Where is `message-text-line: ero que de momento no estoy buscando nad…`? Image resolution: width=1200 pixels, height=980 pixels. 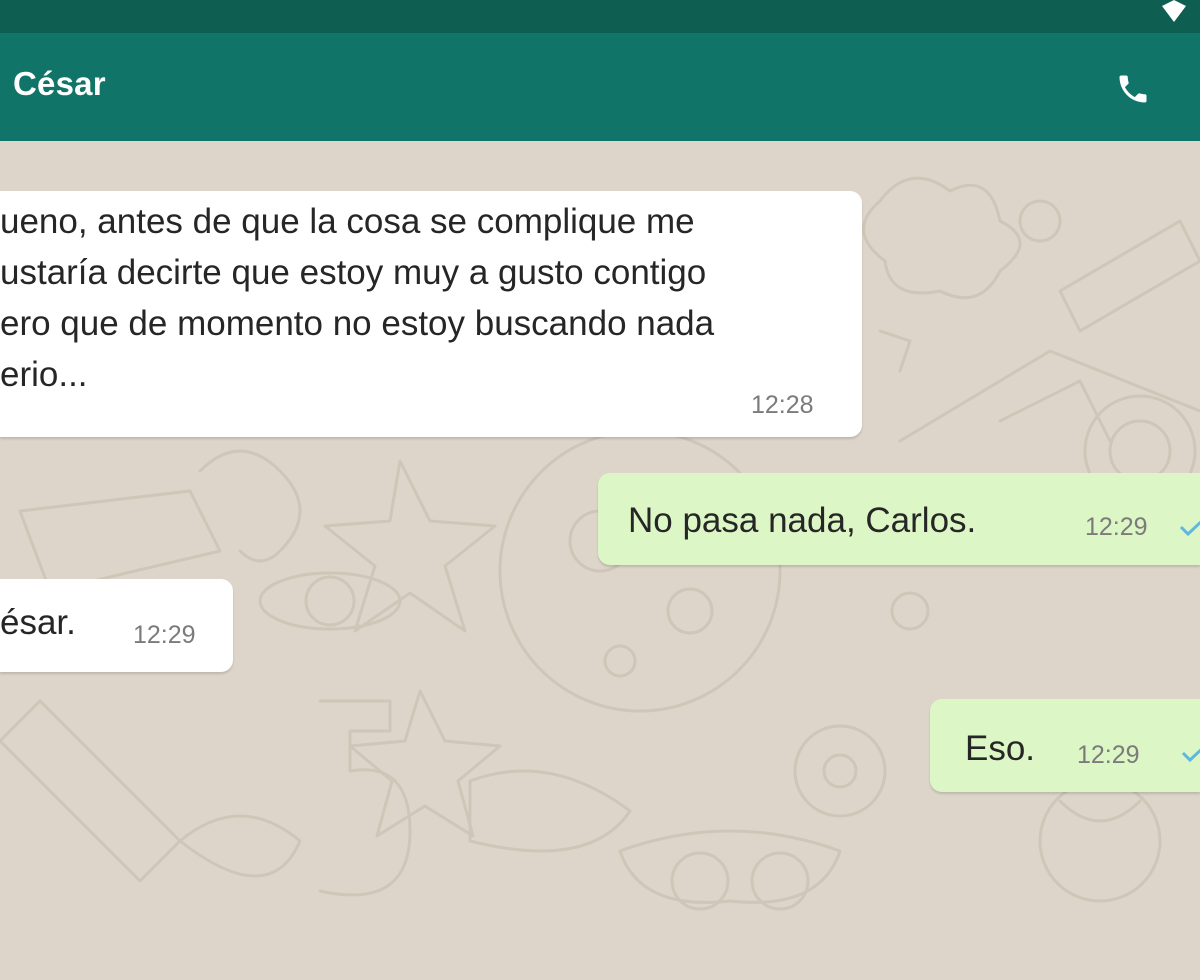
message-text-line: ero que de momento no estoy buscando nad… is located at coordinates (357, 323).